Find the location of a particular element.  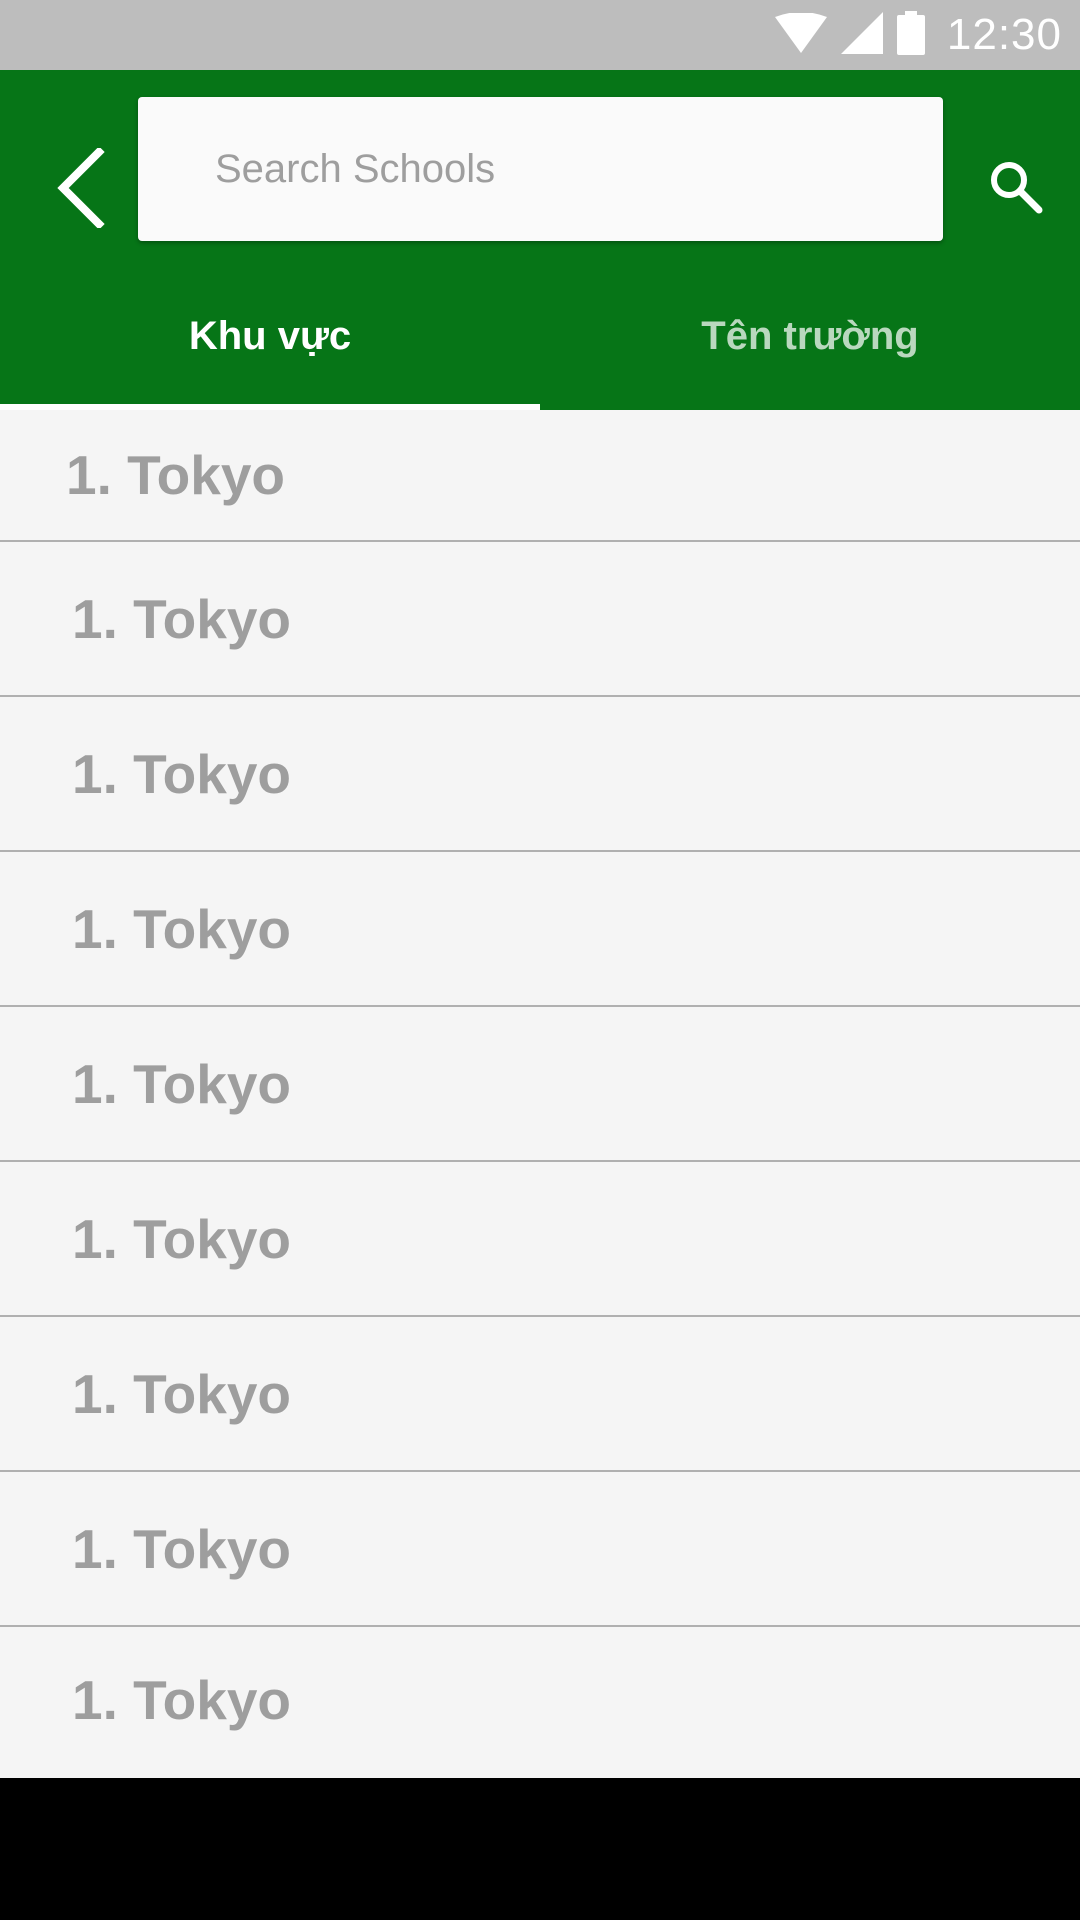

tab-bar: Khu vực Tên trường is located at coordinates (540, 340).